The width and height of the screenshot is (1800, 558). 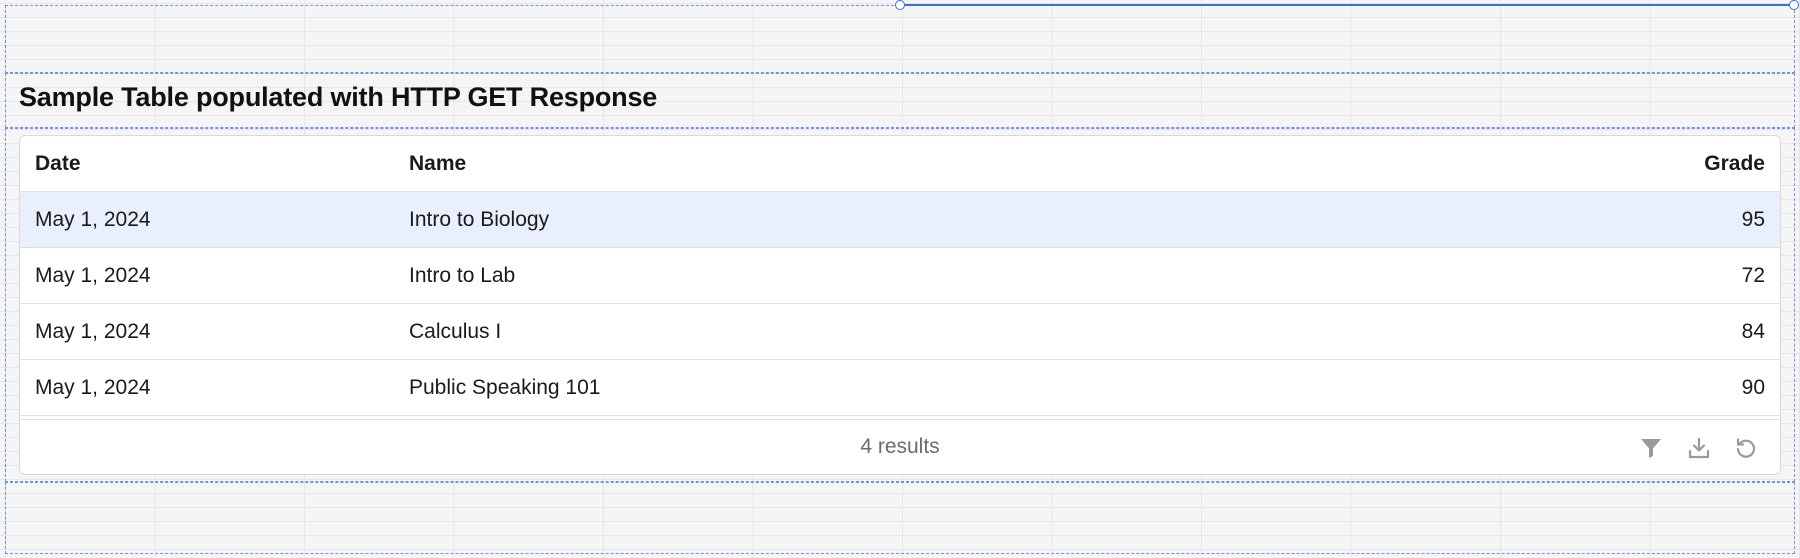 What do you see at coordinates (1651, 448) in the screenshot?
I see `filter-icon` at bounding box center [1651, 448].